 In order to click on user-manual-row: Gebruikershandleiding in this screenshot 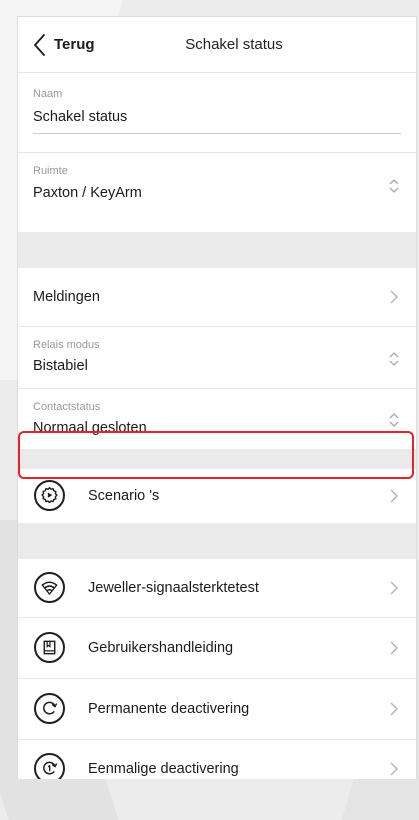, I will do `click(217, 648)`.